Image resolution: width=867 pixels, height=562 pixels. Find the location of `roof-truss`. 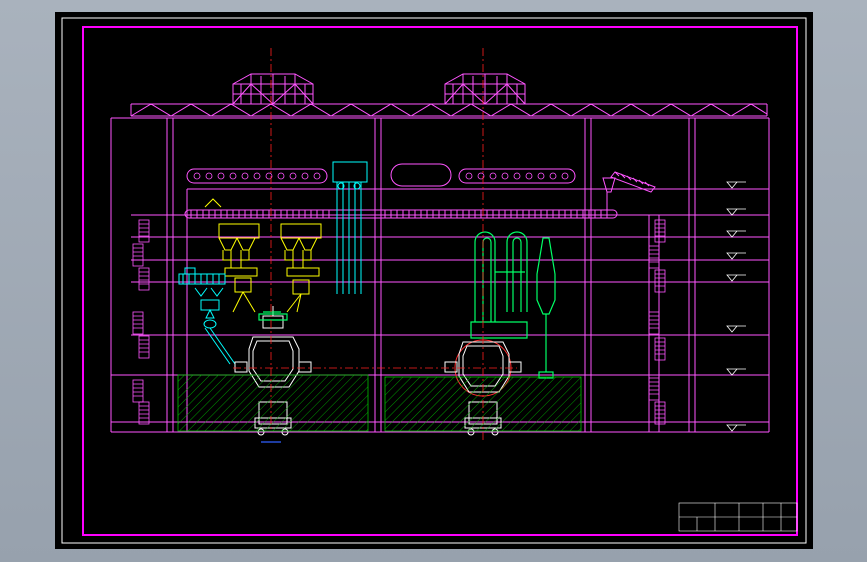

roof-truss is located at coordinates (449, 110).